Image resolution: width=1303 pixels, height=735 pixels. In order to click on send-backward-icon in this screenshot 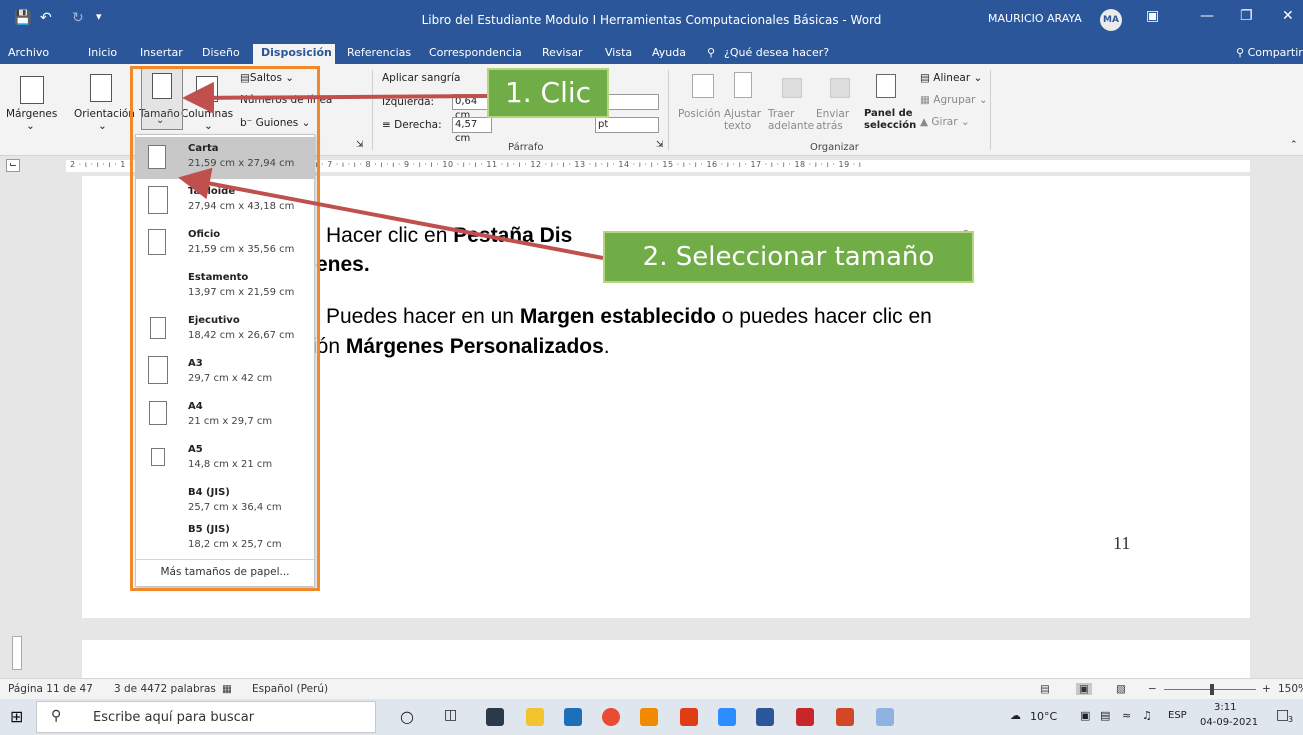, I will do `click(840, 88)`.